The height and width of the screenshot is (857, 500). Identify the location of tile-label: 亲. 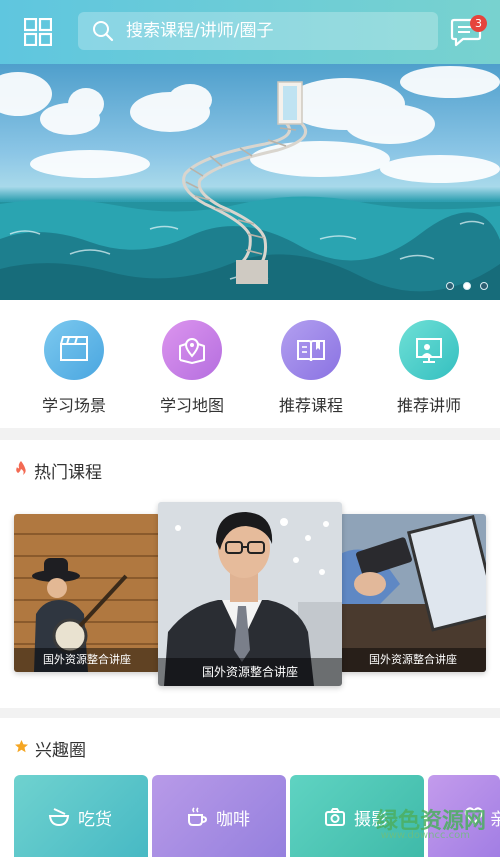
(495, 820).